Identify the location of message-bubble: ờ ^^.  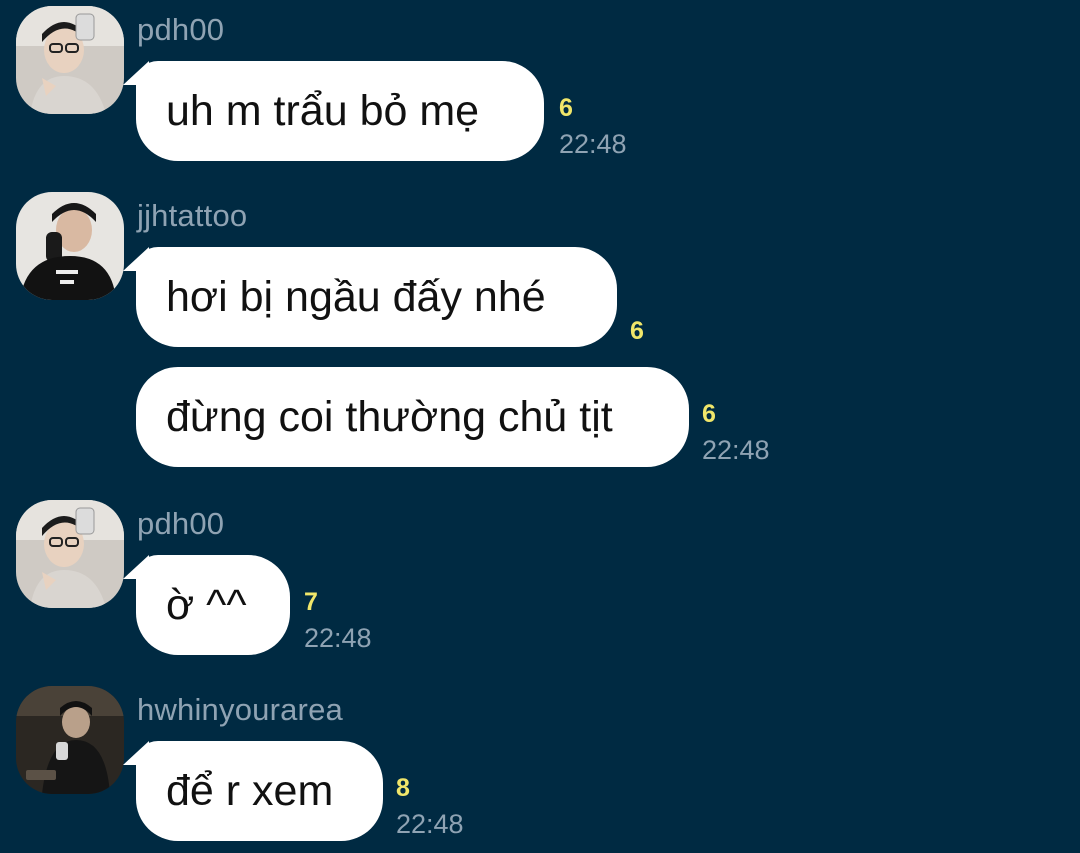
(206, 605).